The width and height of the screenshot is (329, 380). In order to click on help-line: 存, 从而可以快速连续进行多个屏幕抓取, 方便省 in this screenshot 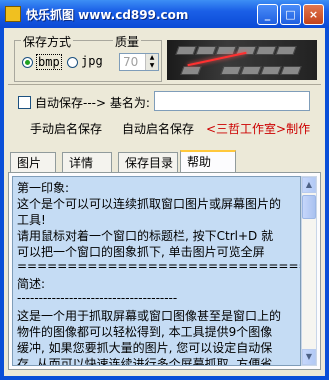, I will do `click(145, 361)`.